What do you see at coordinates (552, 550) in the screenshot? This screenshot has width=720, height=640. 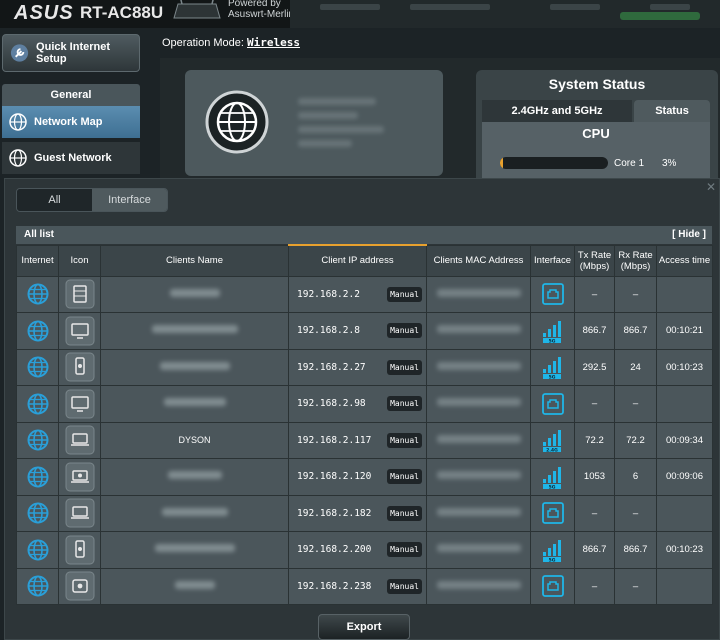 I see `interface-cell: 5G` at bounding box center [552, 550].